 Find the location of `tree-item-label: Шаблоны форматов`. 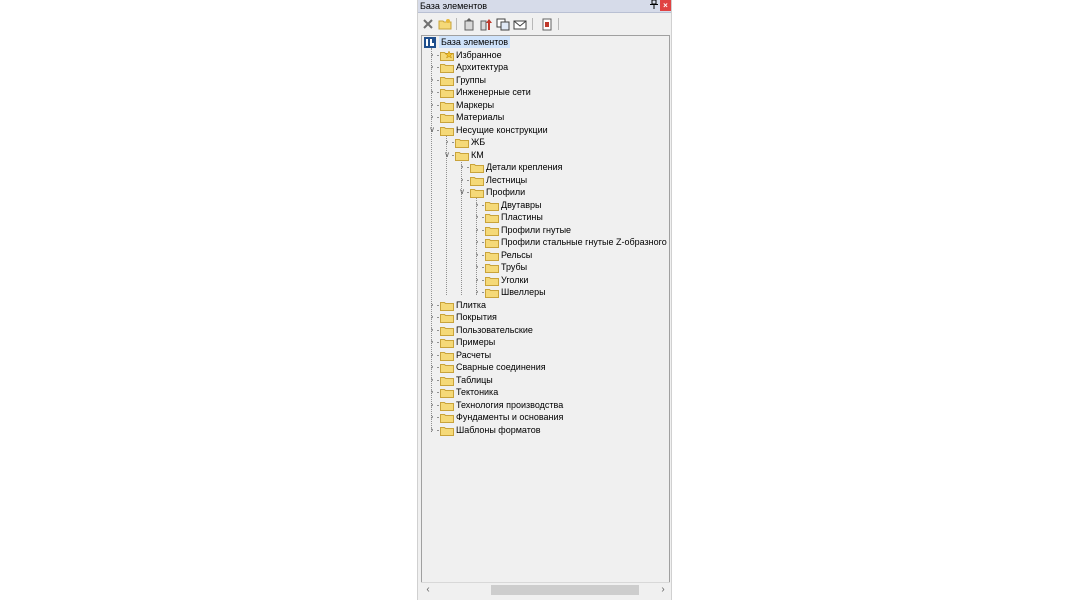

tree-item-label: Шаблоны форматов is located at coordinates (498, 429).